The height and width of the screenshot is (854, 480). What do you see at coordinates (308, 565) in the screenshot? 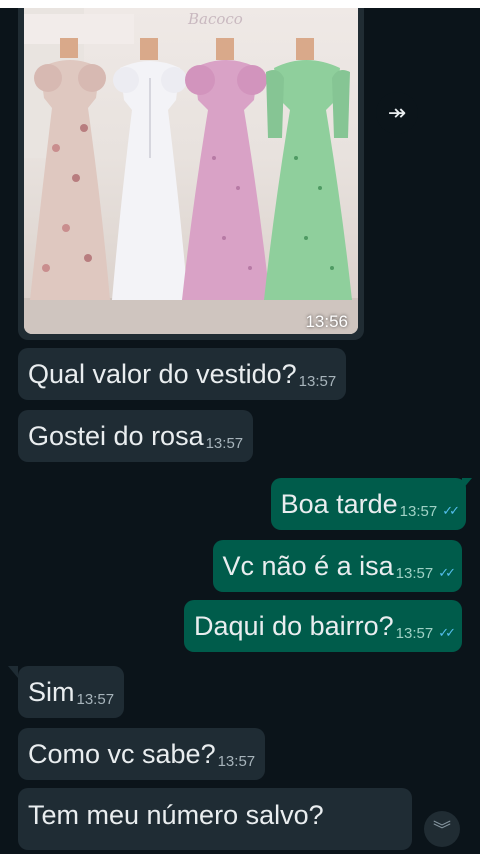
I see `message-text: Vc não é a isa` at bounding box center [308, 565].